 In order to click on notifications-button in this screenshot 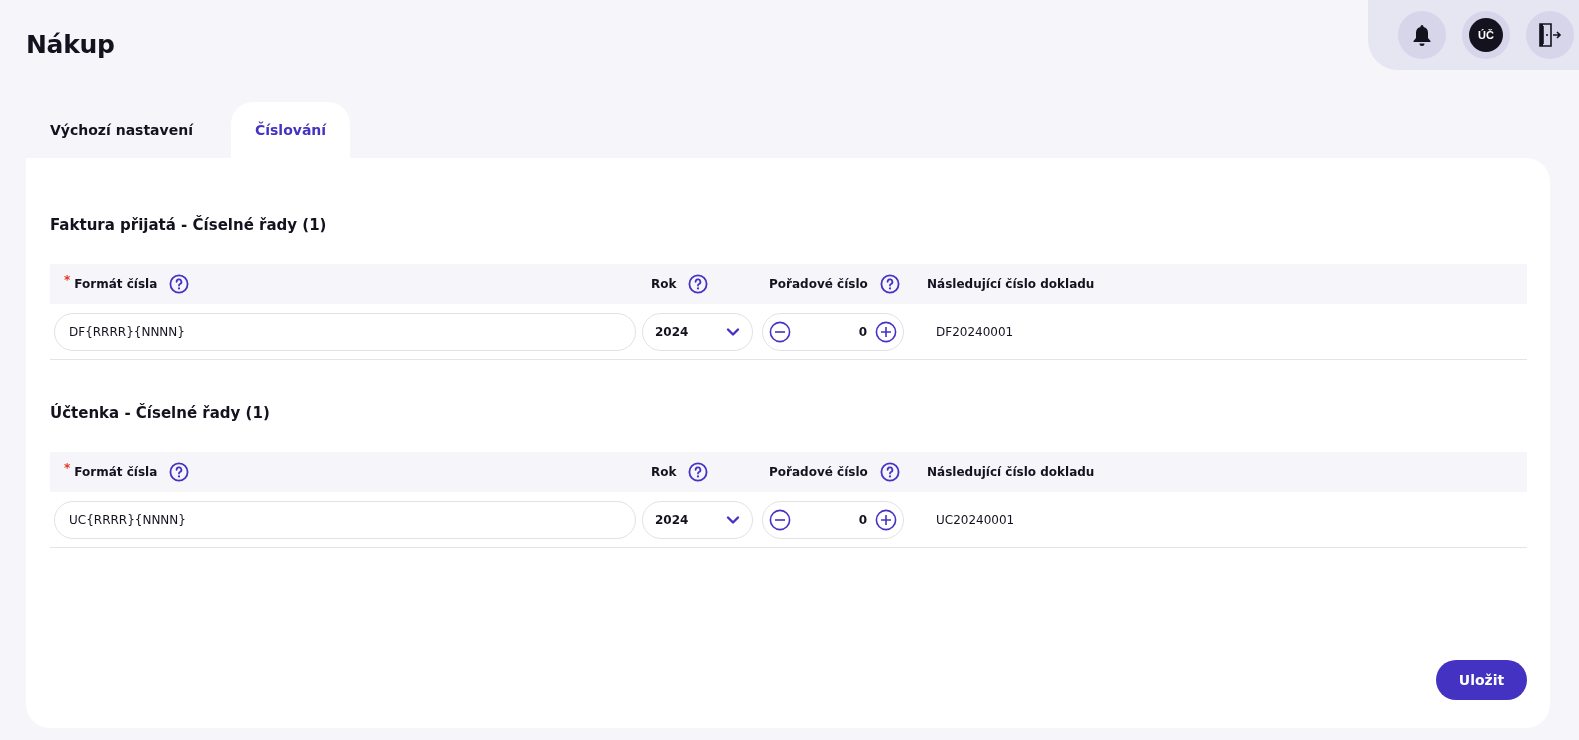, I will do `click(1422, 35)`.